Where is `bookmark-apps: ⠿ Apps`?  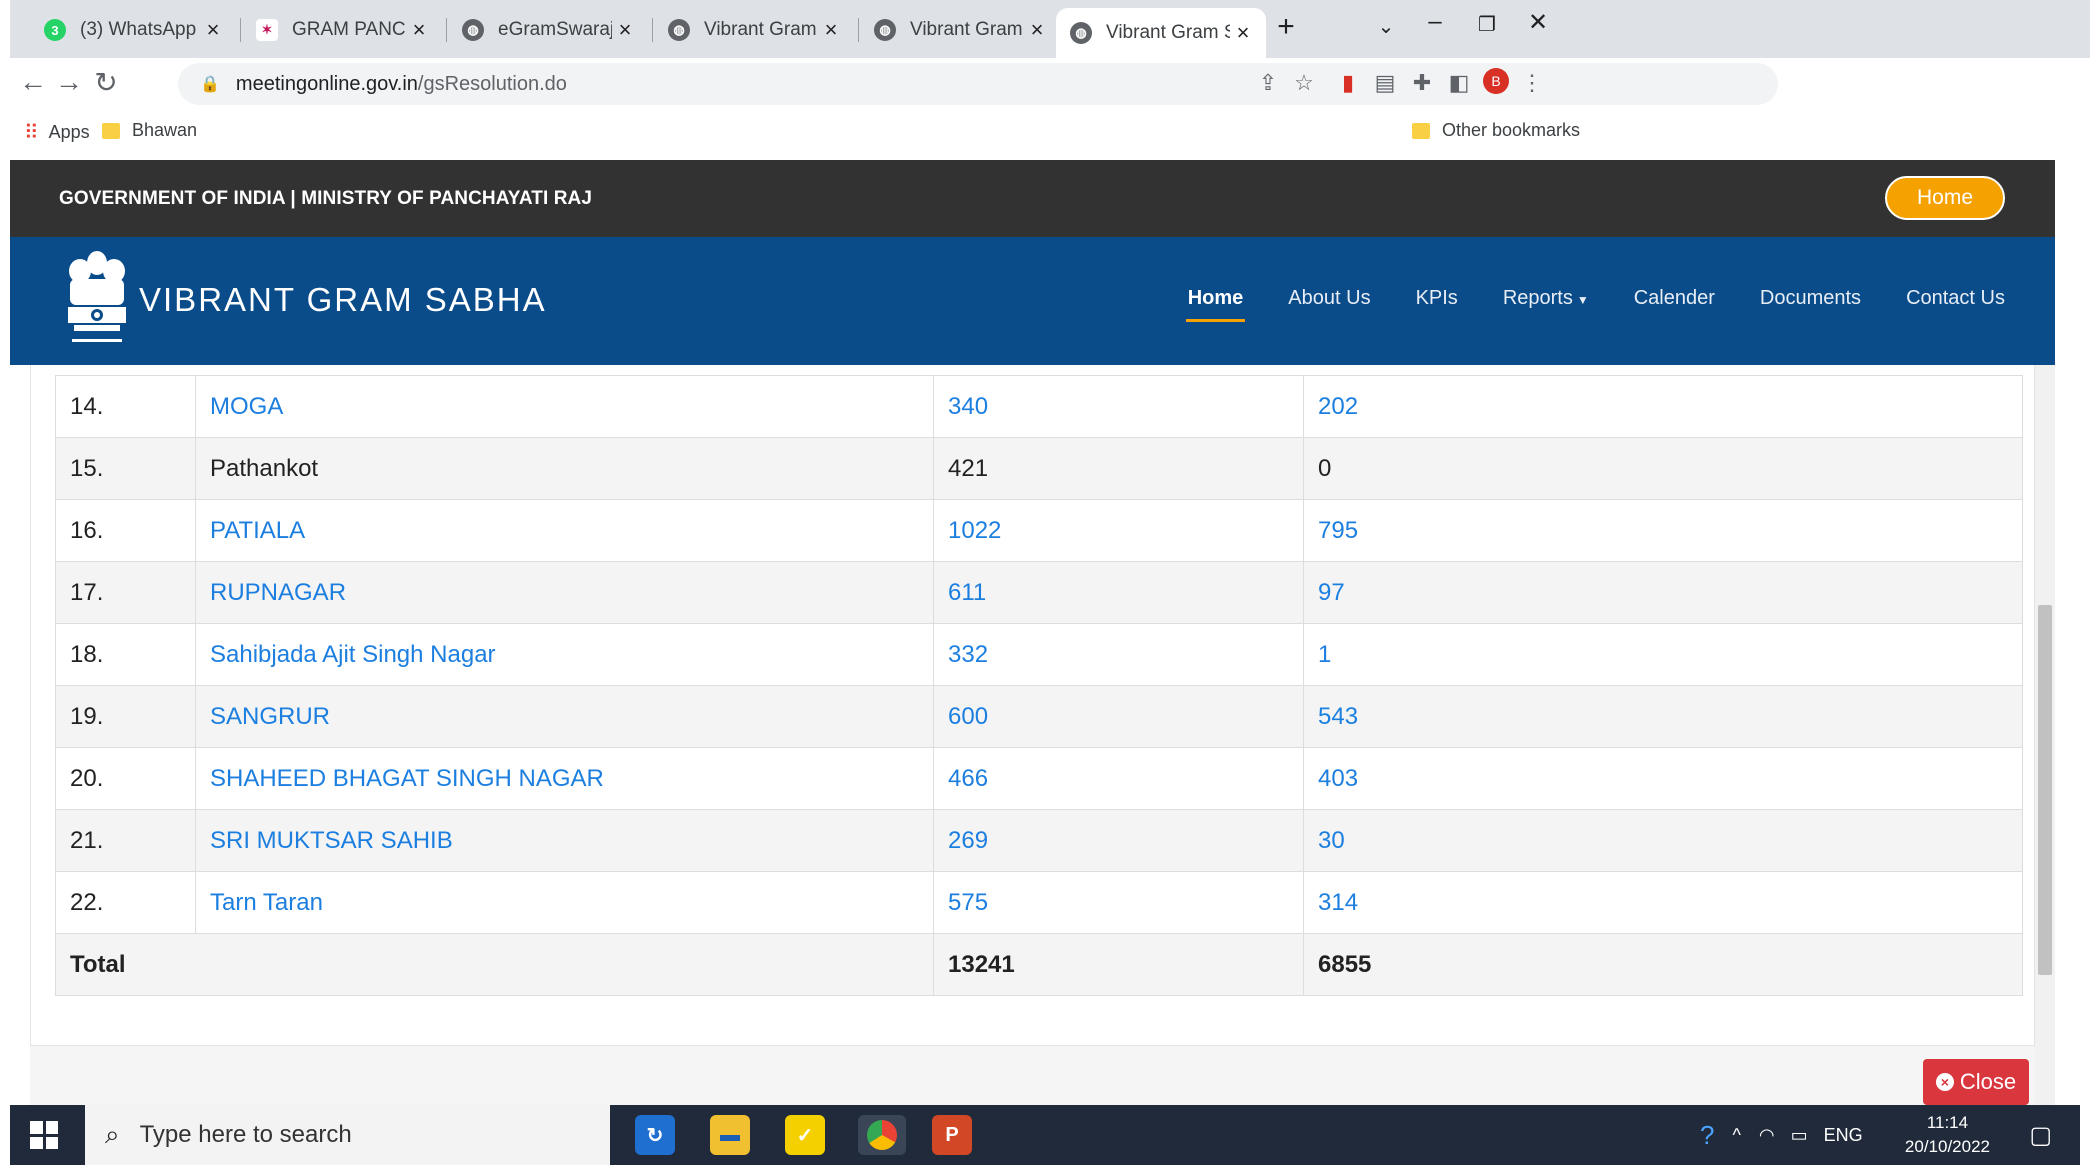 bookmark-apps: ⠿ Apps is located at coordinates (57, 132).